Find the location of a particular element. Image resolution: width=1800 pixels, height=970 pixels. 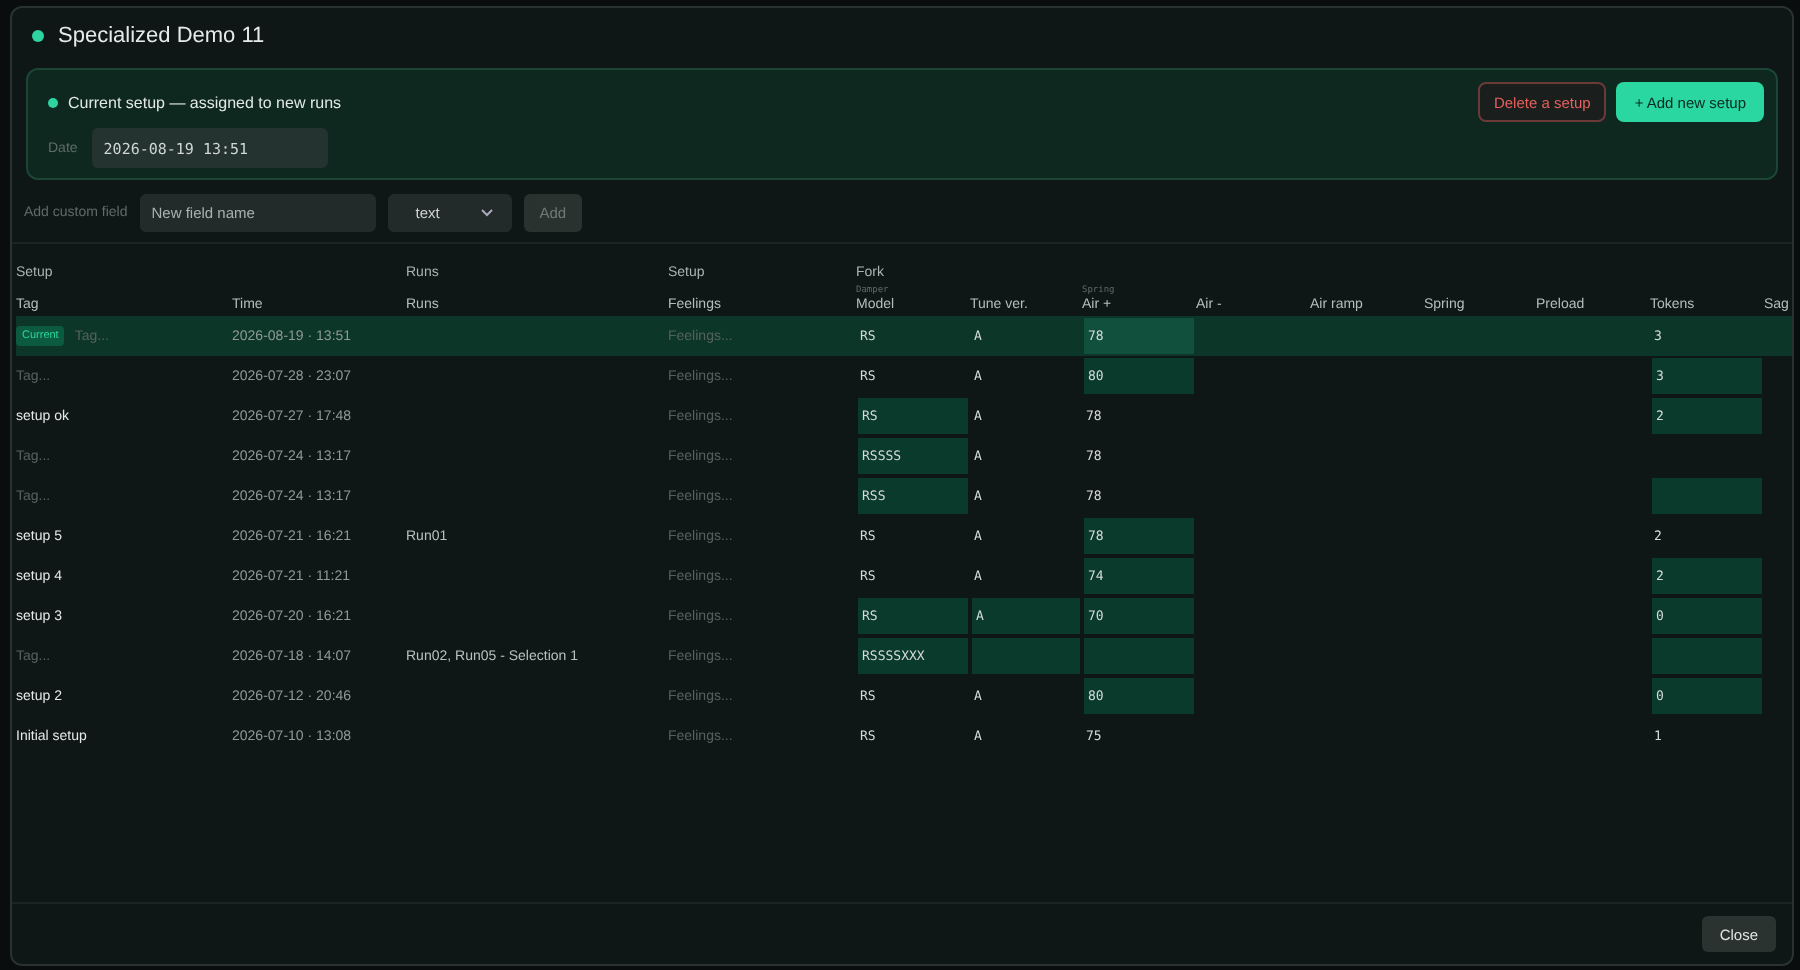

chevron-down-icon is located at coordinates (486, 212).